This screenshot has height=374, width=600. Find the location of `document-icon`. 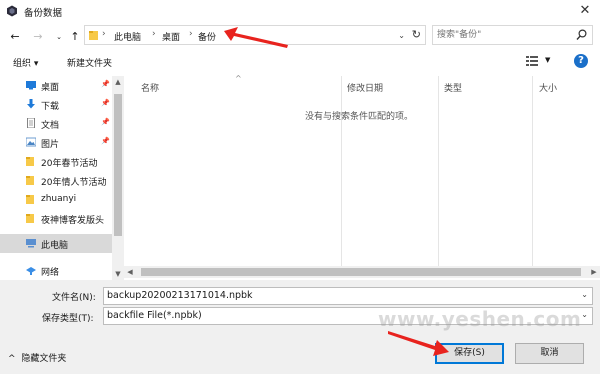

document-icon is located at coordinates (31, 123).